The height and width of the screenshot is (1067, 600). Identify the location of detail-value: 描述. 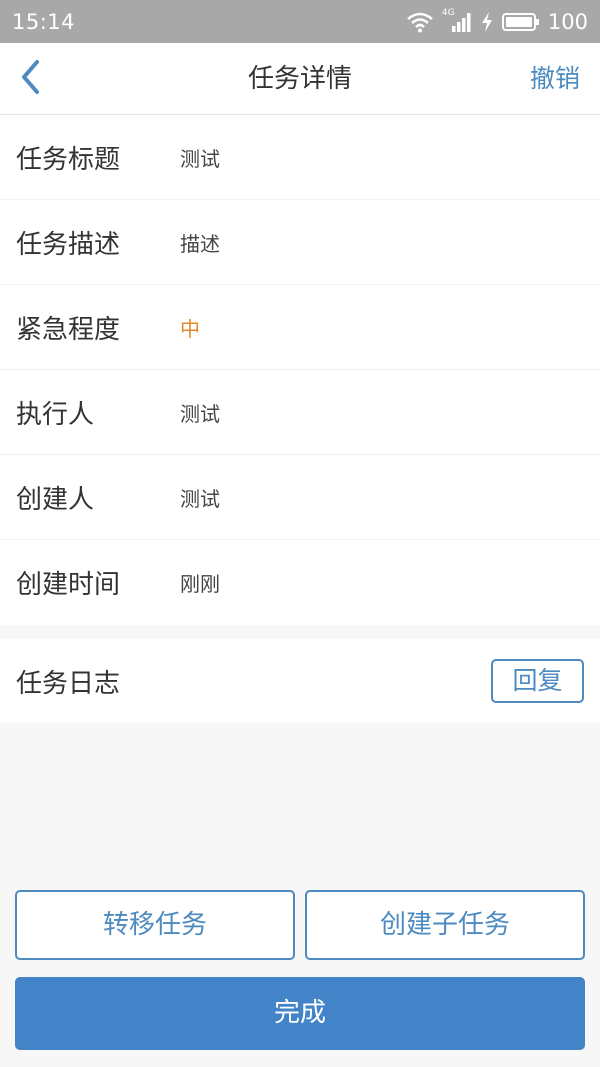
(200, 243).